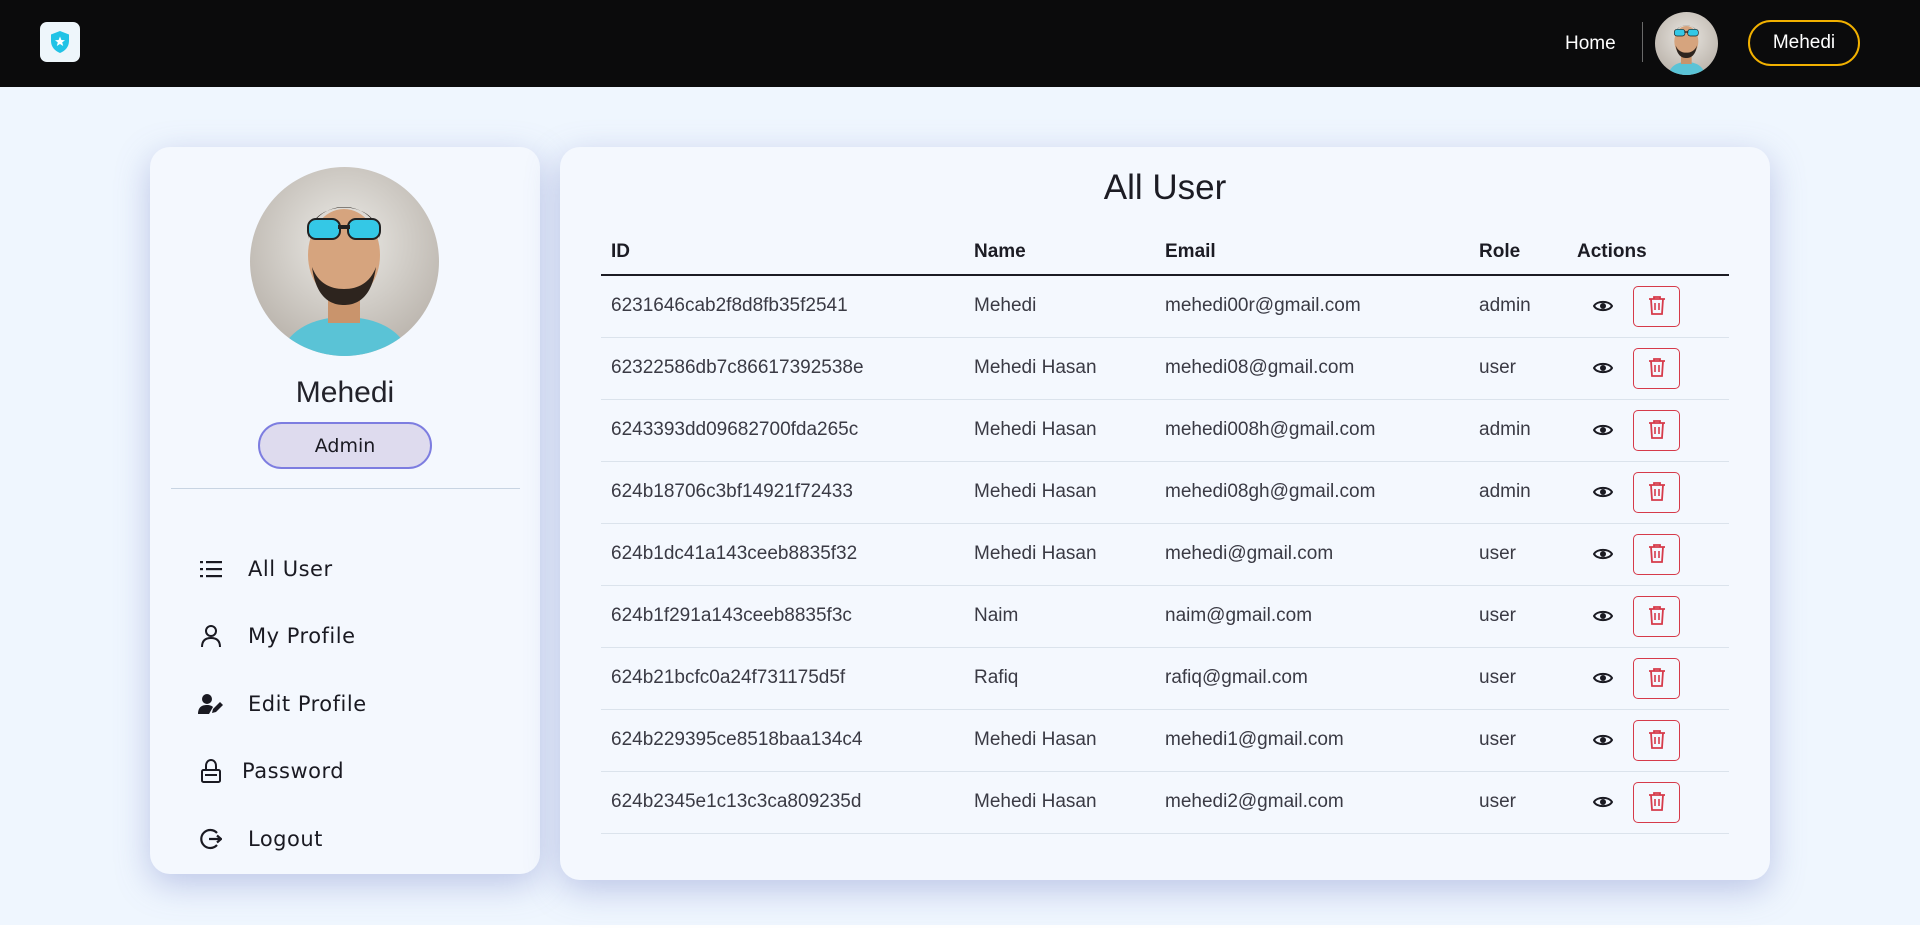  What do you see at coordinates (960, 930) in the screenshot?
I see `page-bottom-strip` at bounding box center [960, 930].